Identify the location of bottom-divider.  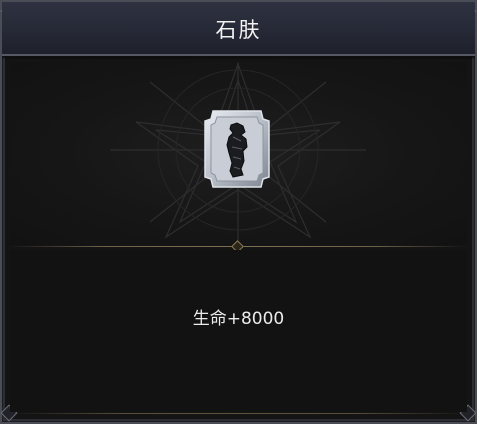
(238, 413).